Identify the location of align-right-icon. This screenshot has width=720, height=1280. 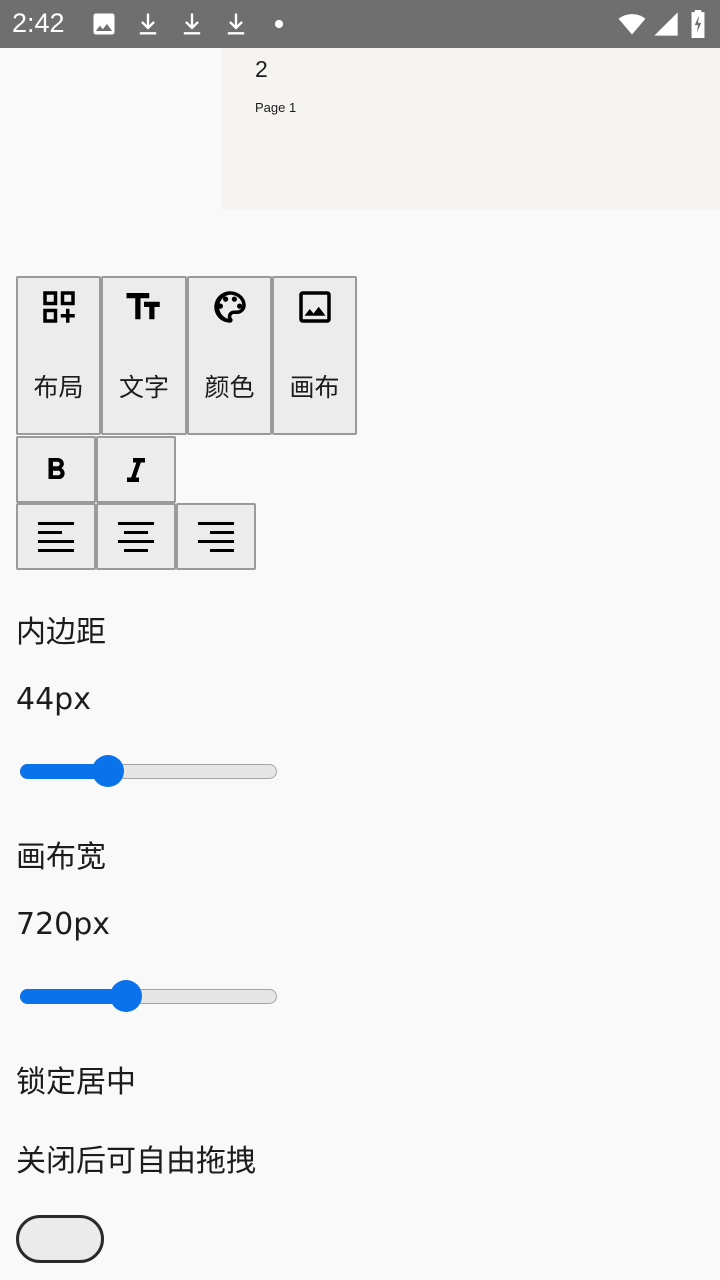
(216, 537).